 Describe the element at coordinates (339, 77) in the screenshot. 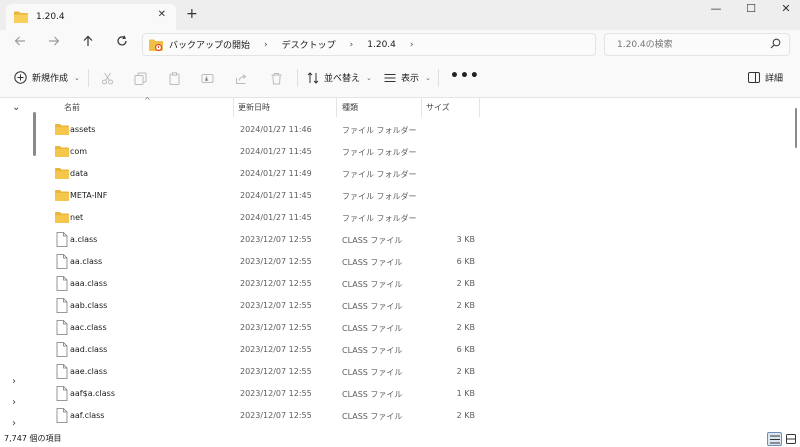

I see `sort-button: 並べ替え ⌄` at that location.